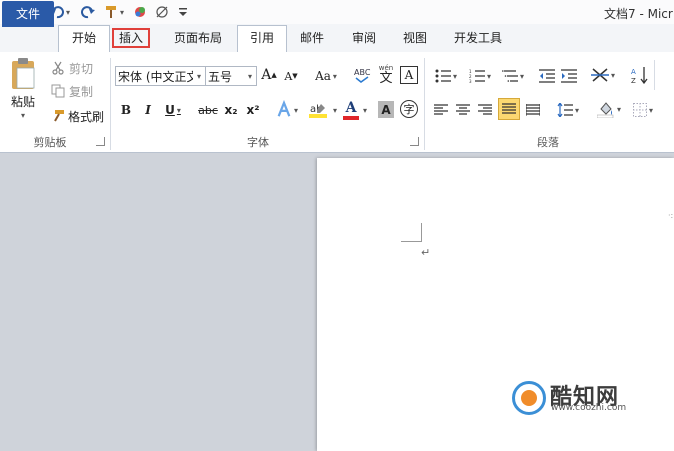  I want to click on copy-icon, so click(58, 91).